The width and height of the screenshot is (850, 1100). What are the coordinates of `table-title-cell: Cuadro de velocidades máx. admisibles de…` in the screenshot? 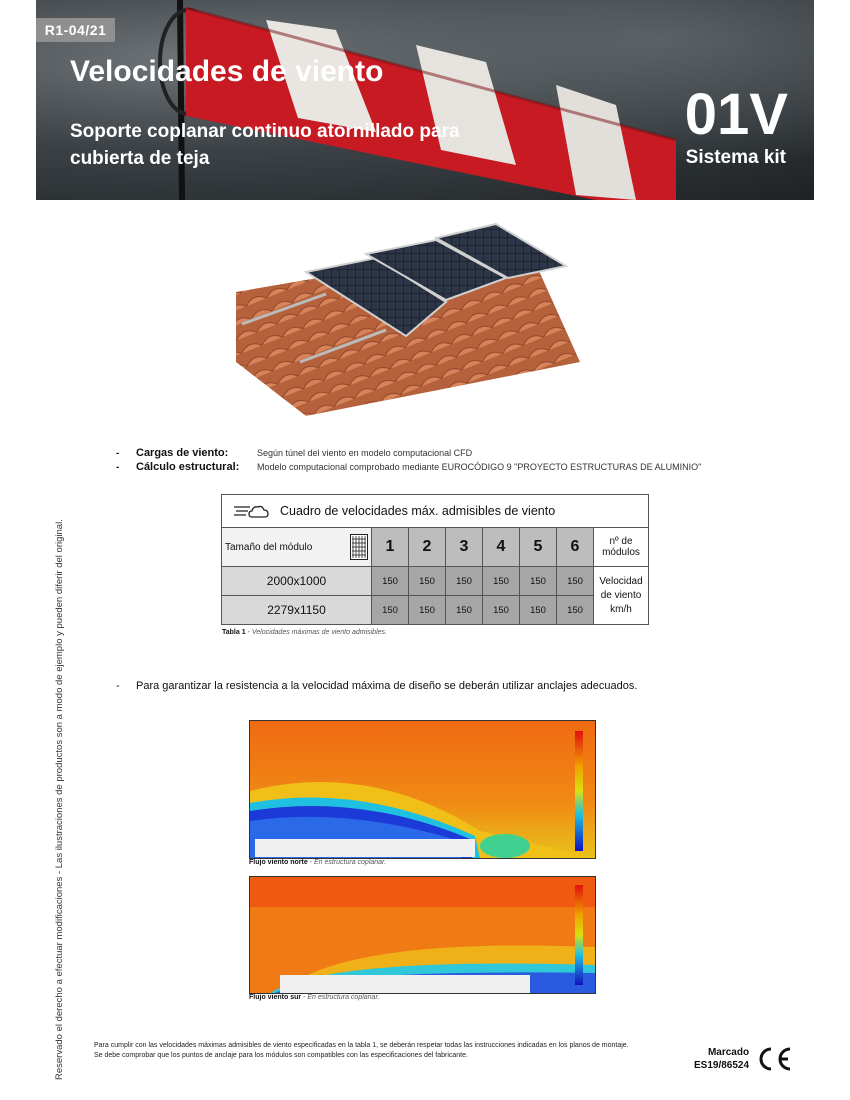 It's located at (435, 511).